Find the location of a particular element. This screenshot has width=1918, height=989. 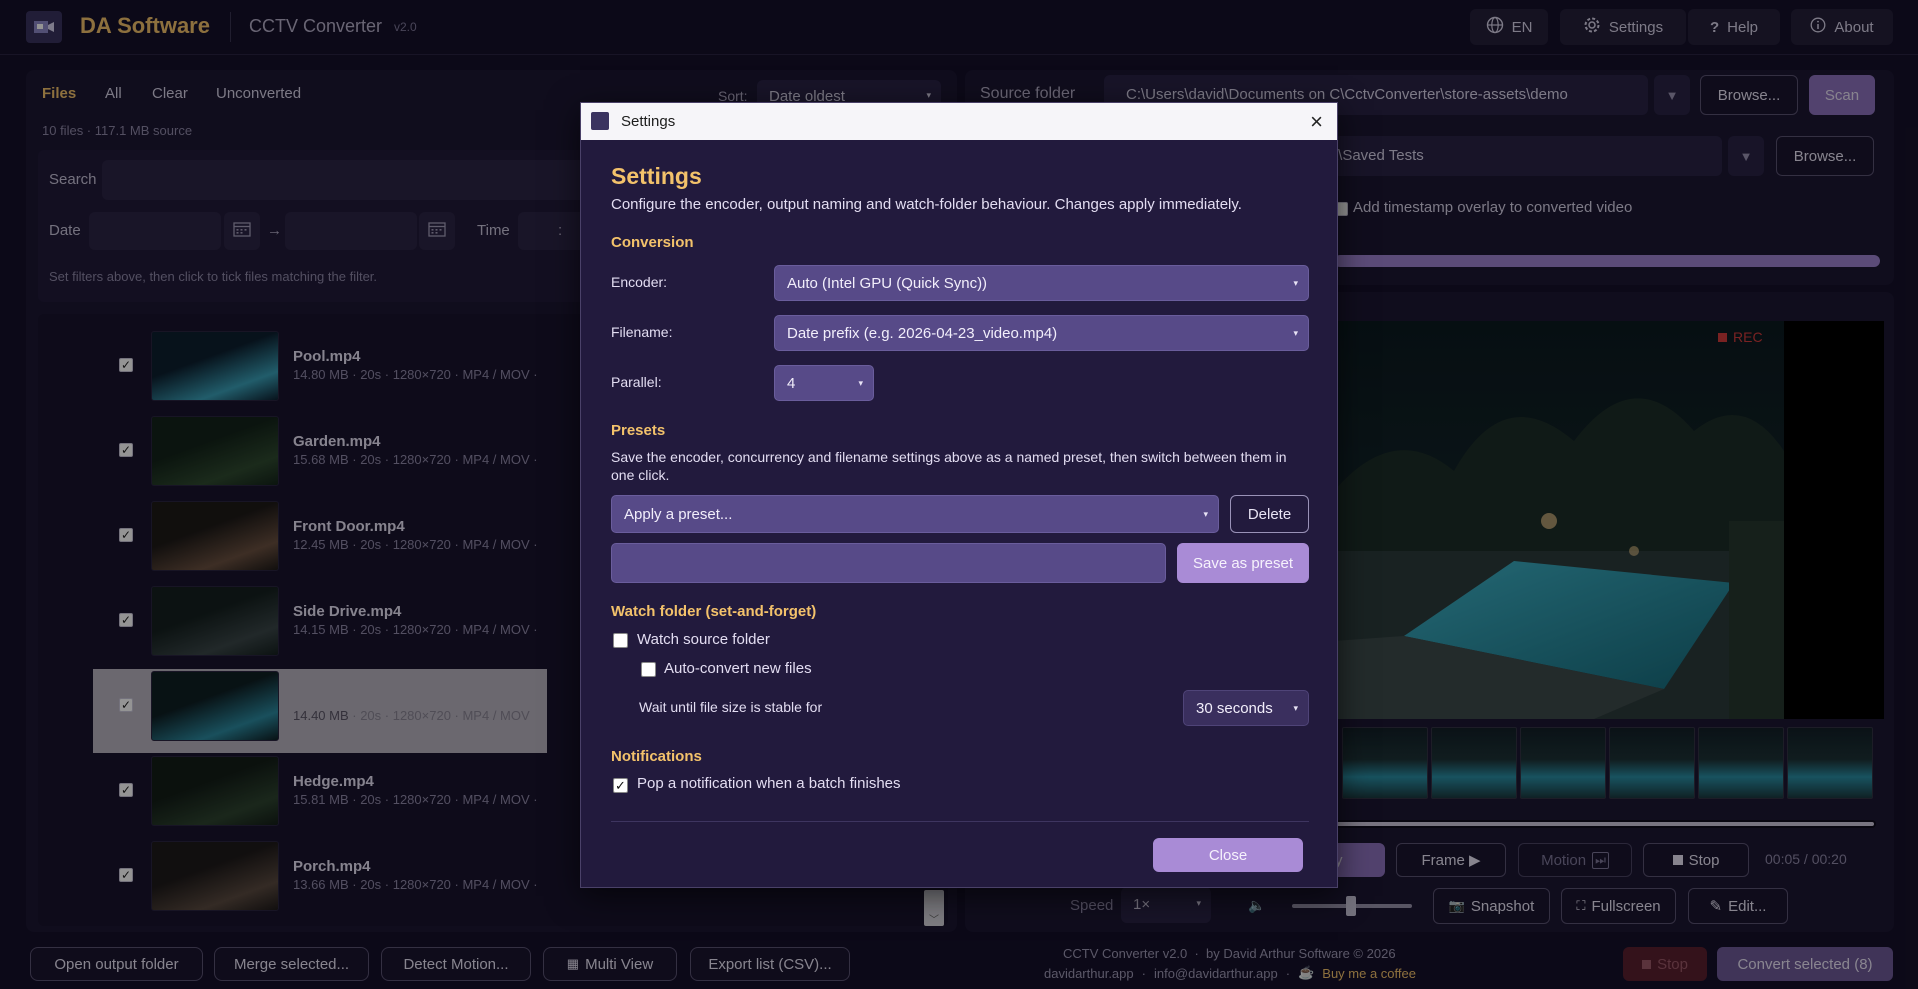

dialog-footer-divider is located at coordinates (960, 821).